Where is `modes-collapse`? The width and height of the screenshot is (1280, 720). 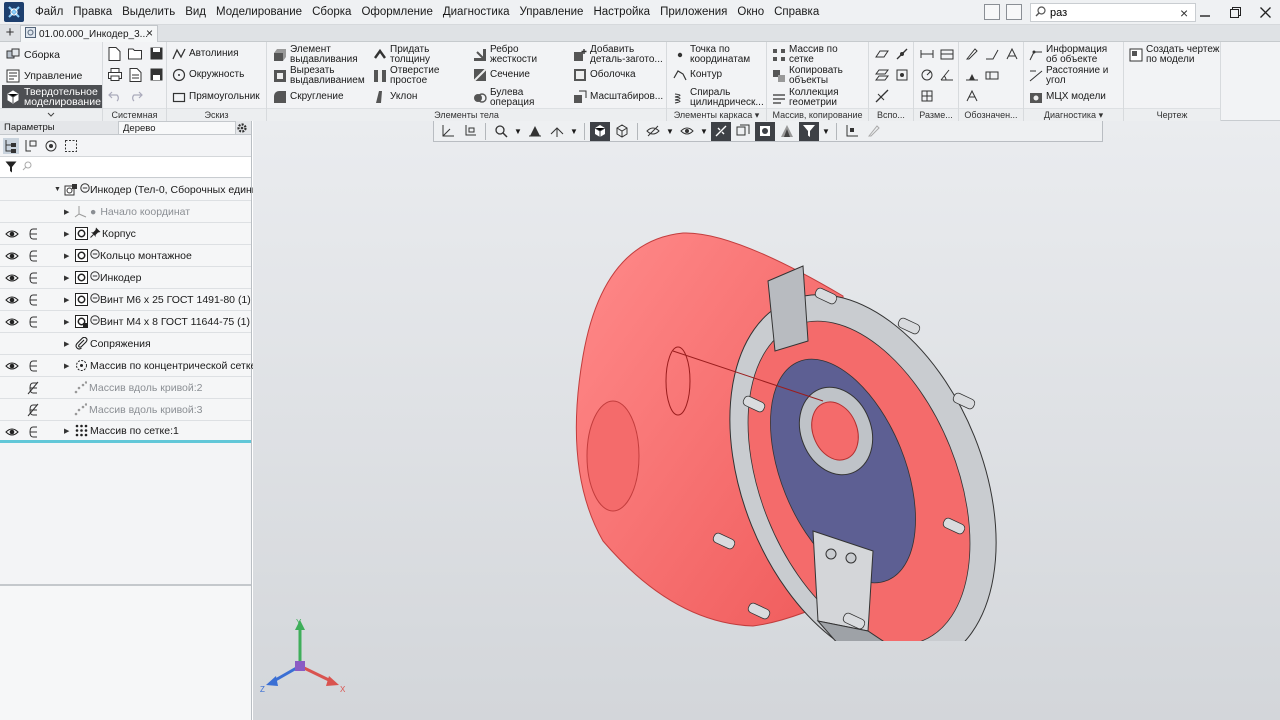
modes-collapse is located at coordinates (51, 114).